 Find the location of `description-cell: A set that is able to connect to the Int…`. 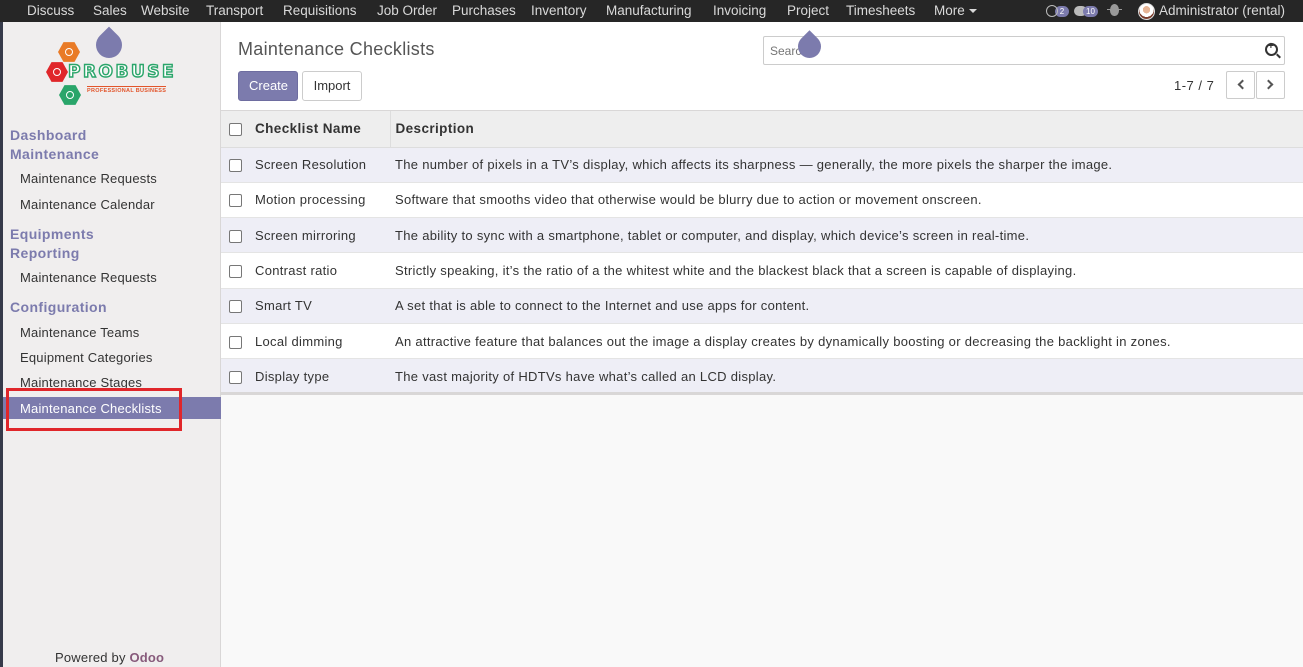

description-cell: A set that is able to connect to the Int… is located at coordinates (846, 305).